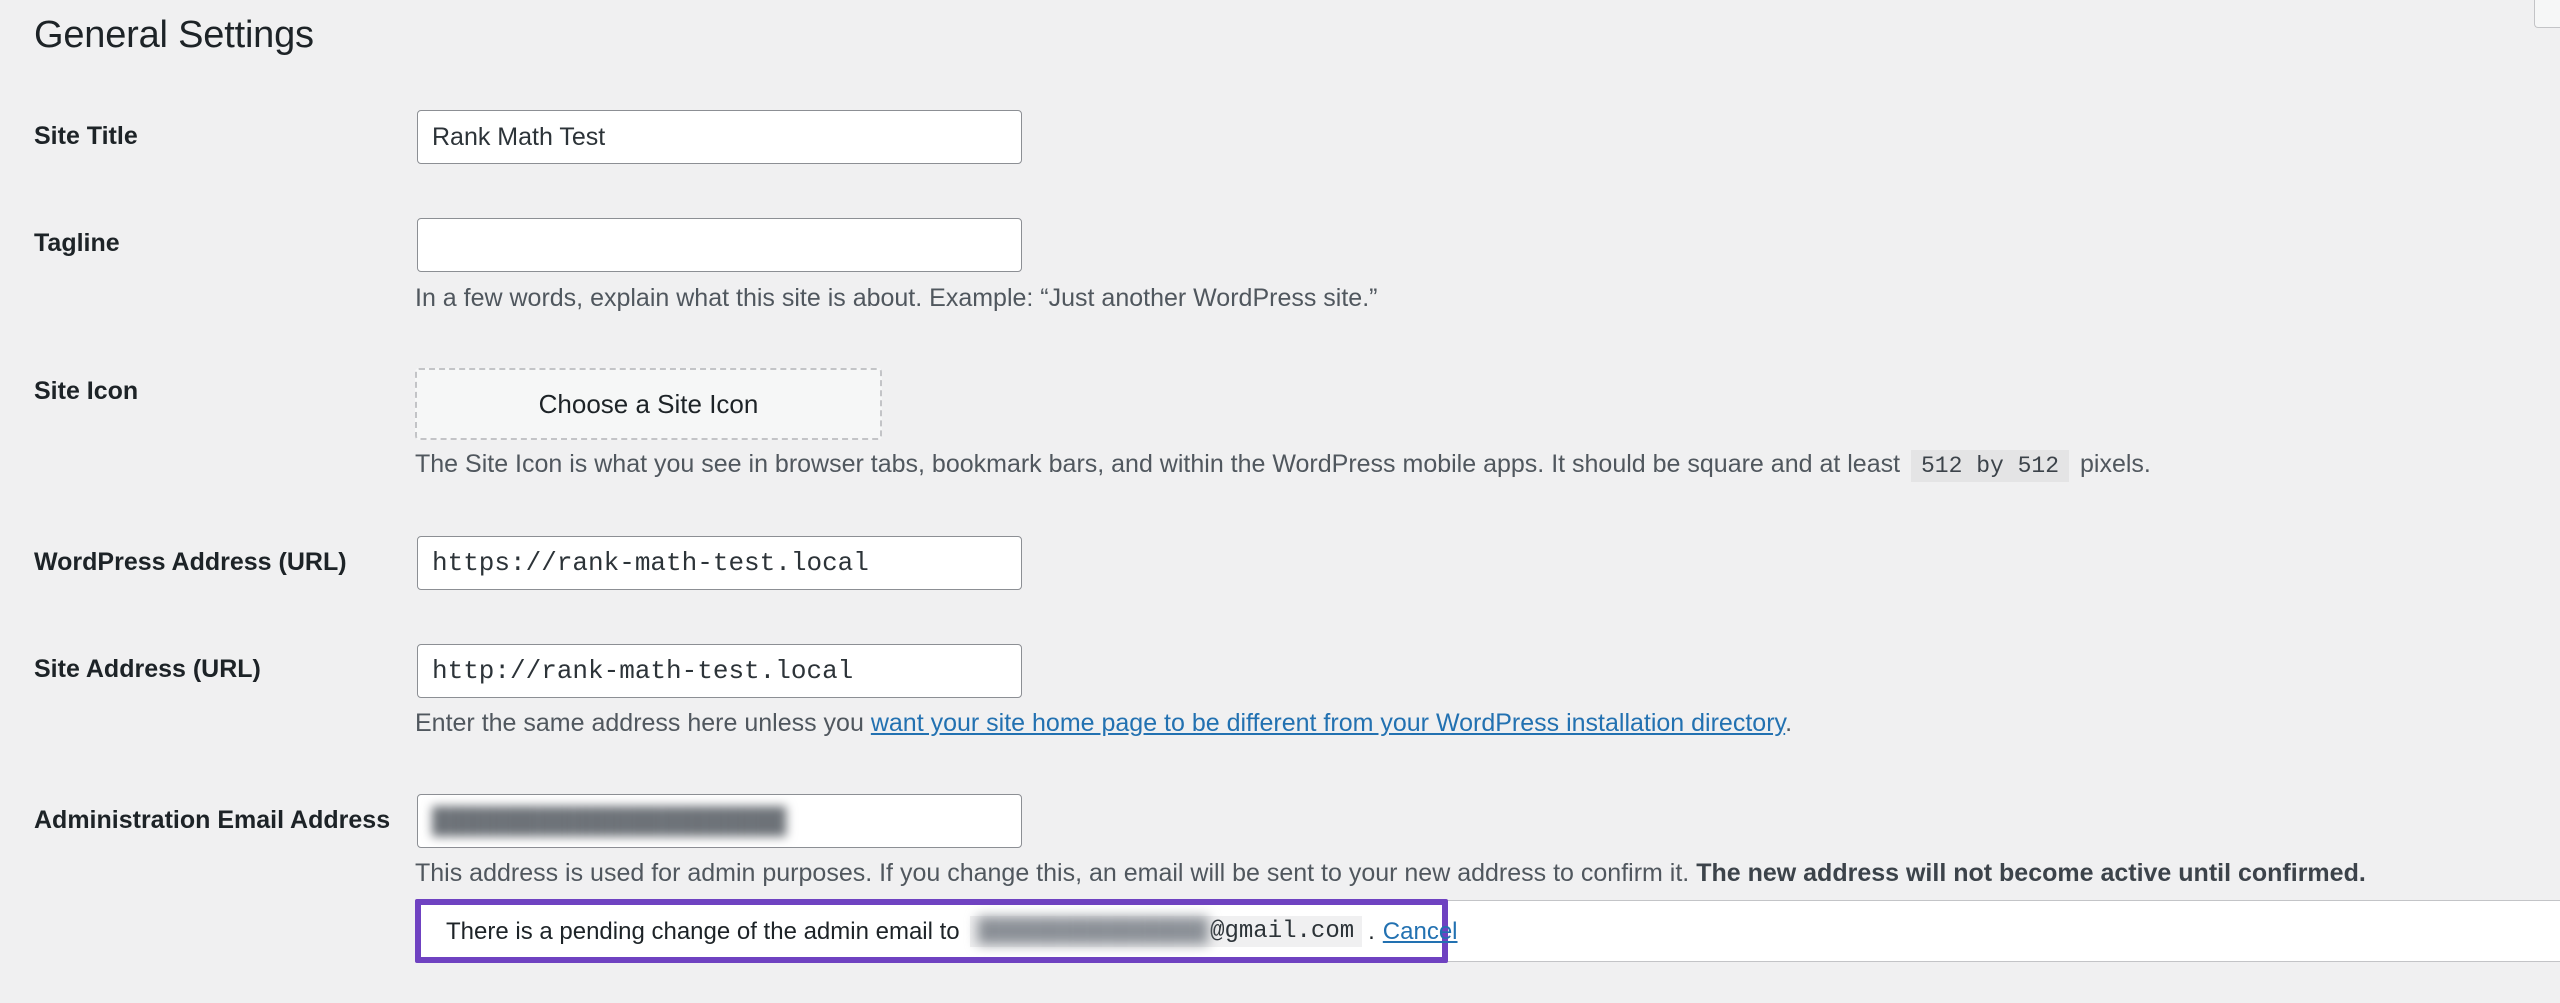  Describe the element at coordinates (519, 136) in the screenshot. I see `site-title-value: Rank Math Test` at that location.